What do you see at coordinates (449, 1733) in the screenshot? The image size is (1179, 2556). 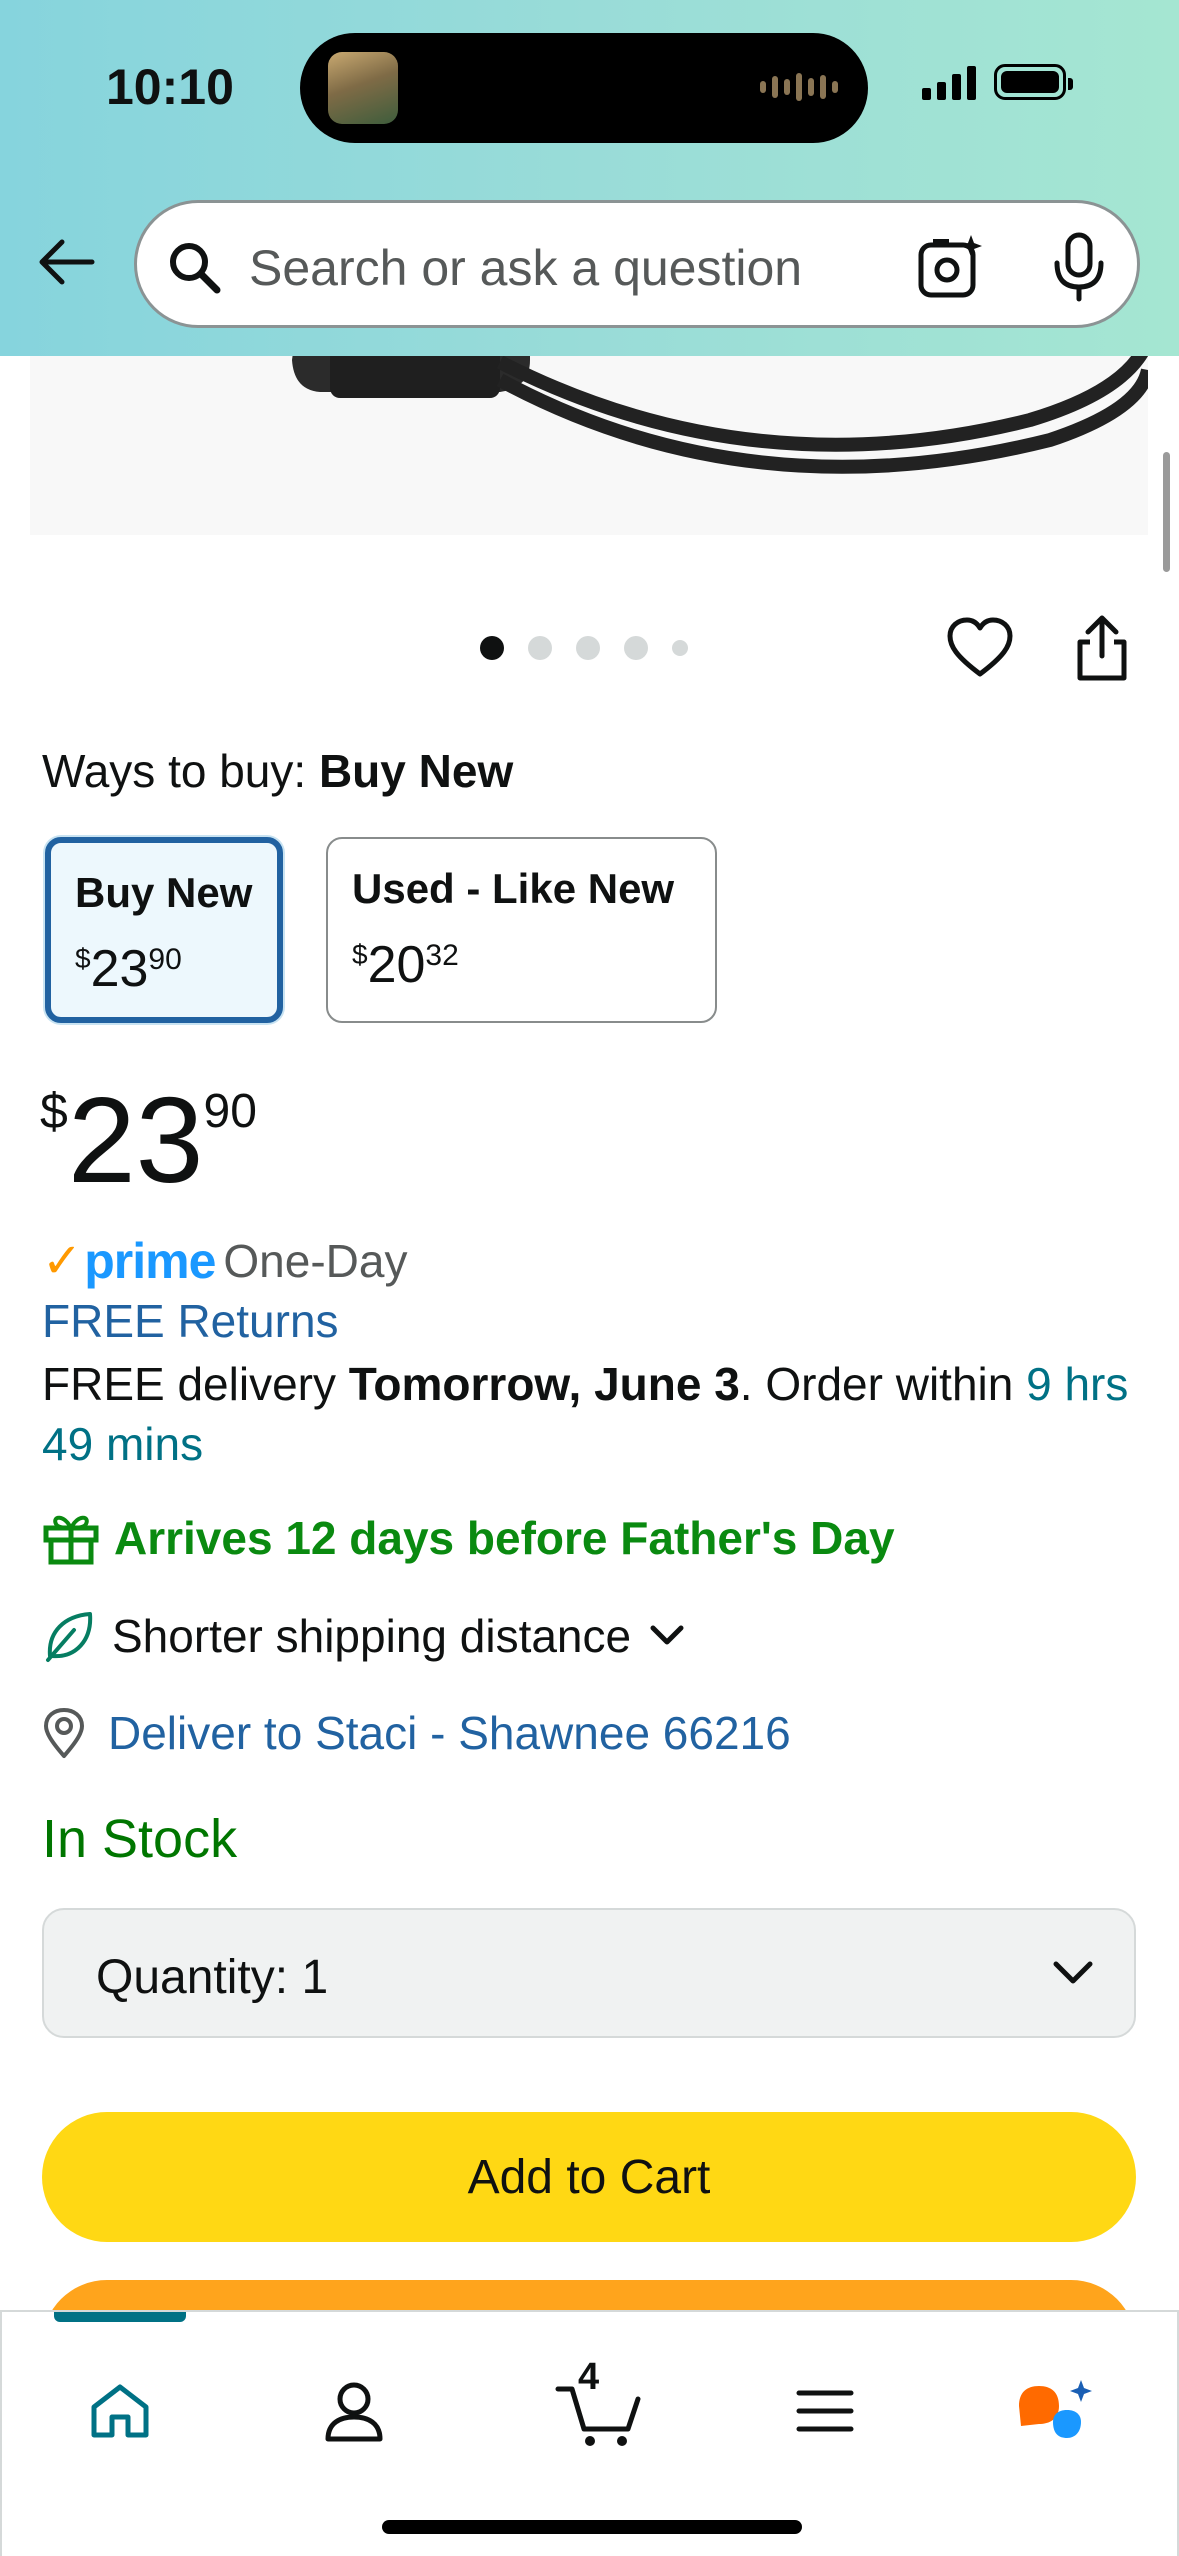 I see `deliver-to-text: Deliver to Staci - Shawnee 66216` at bounding box center [449, 1733].